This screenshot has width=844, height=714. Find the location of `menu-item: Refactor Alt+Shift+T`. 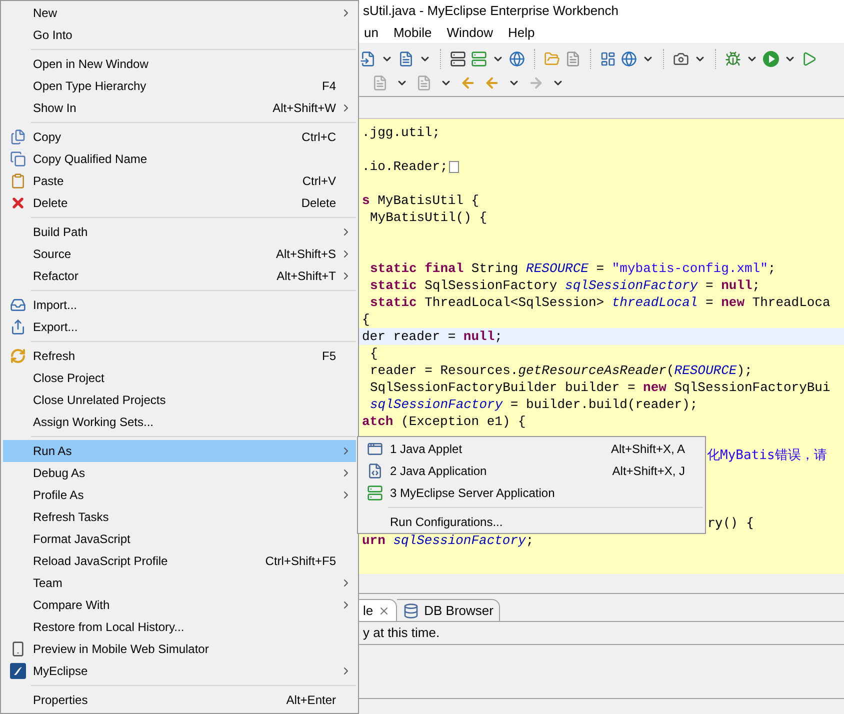

menu-item: Refactor Alt+Shift+T is located at coordinates (179, 276).